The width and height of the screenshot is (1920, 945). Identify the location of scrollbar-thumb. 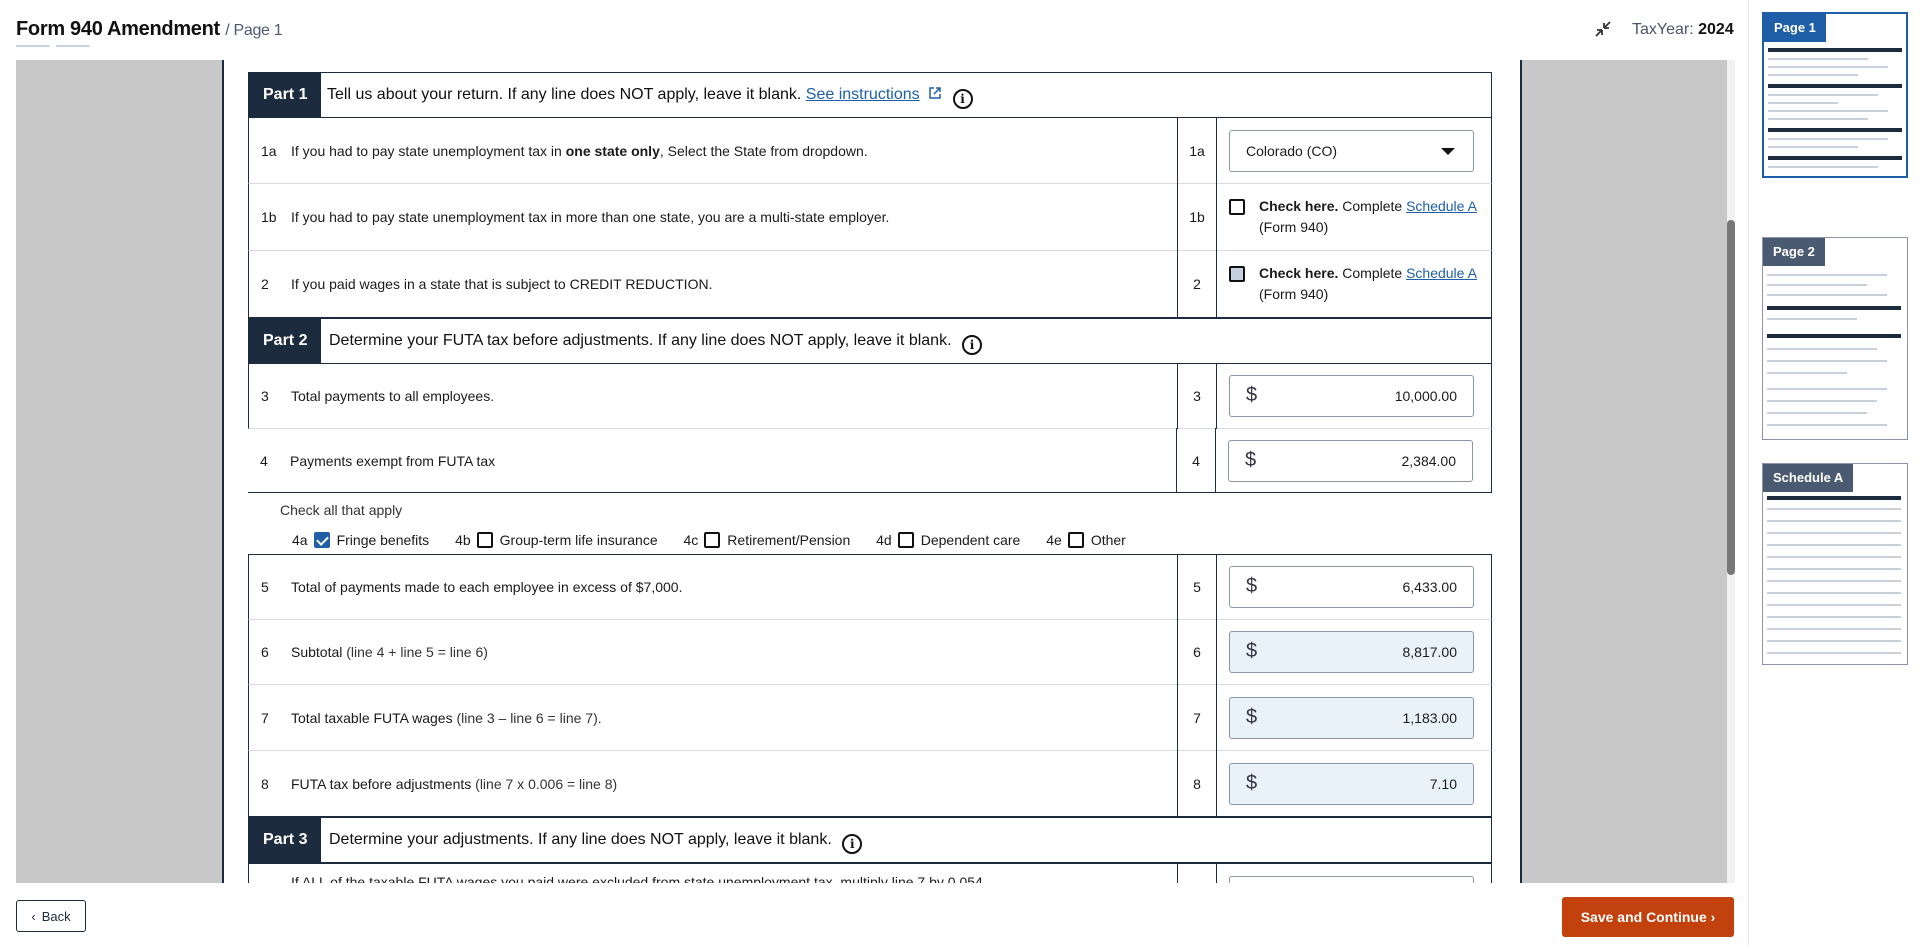
(1731, 397).